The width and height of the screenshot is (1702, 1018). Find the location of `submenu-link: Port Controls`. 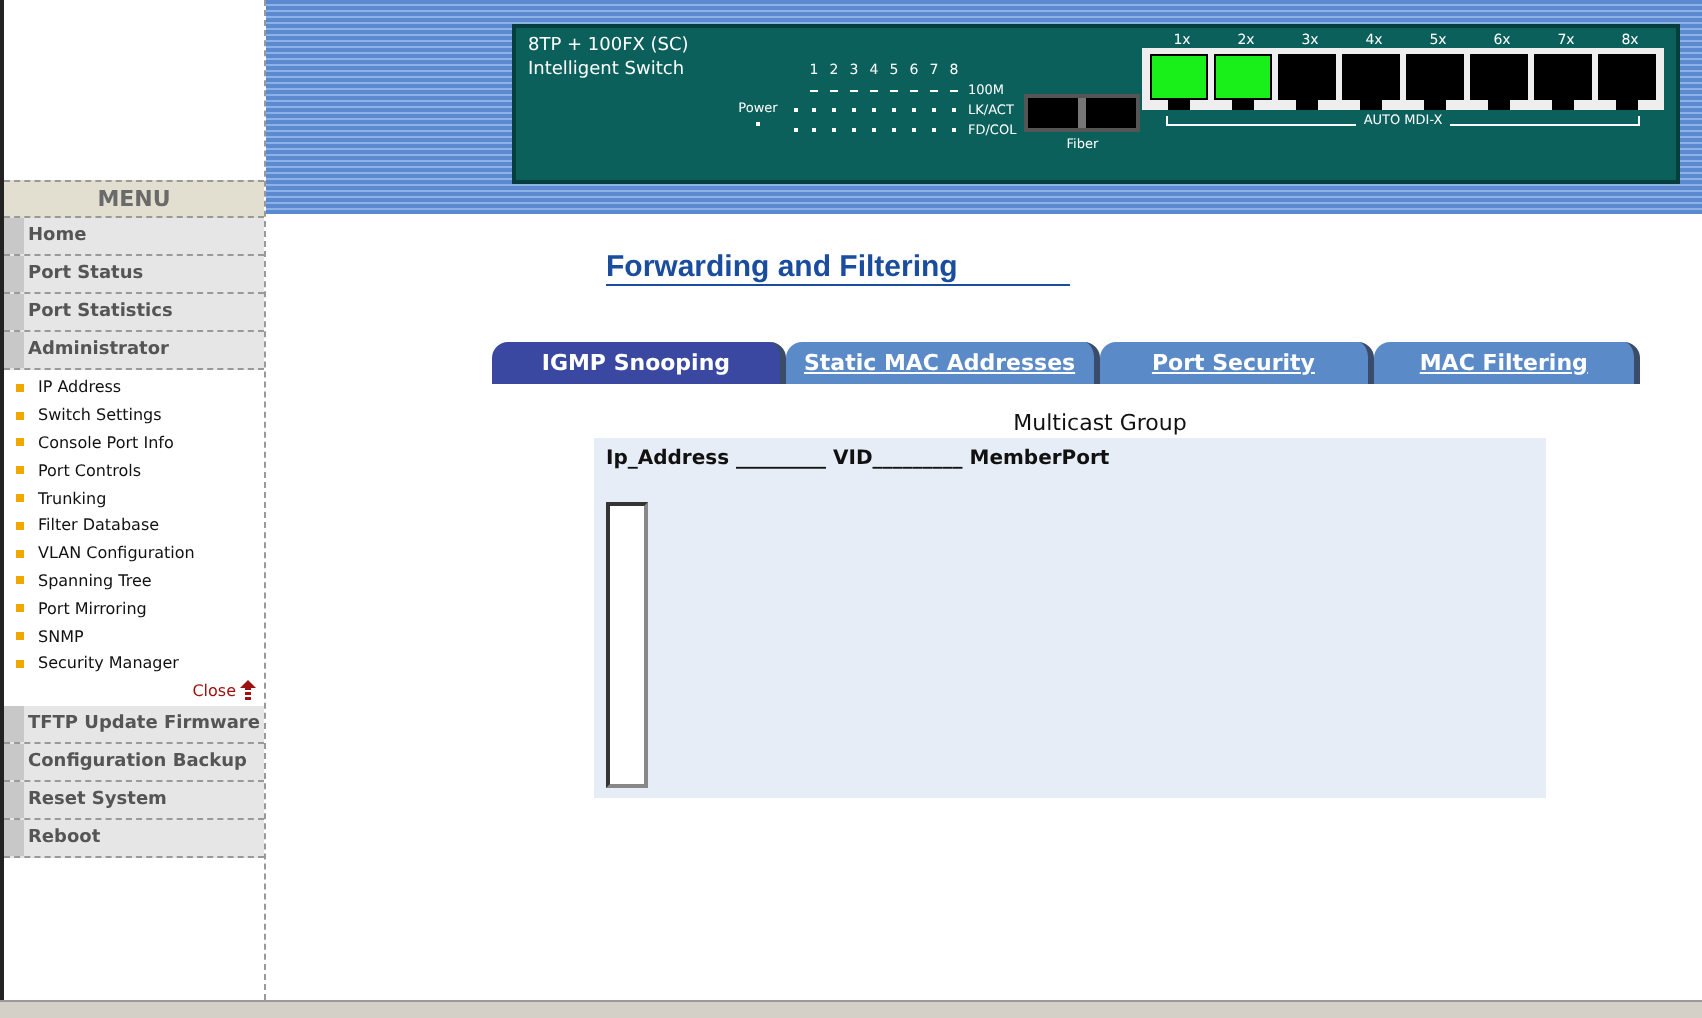

submenu-link: Port Controls is located at coordinates (89, 470).